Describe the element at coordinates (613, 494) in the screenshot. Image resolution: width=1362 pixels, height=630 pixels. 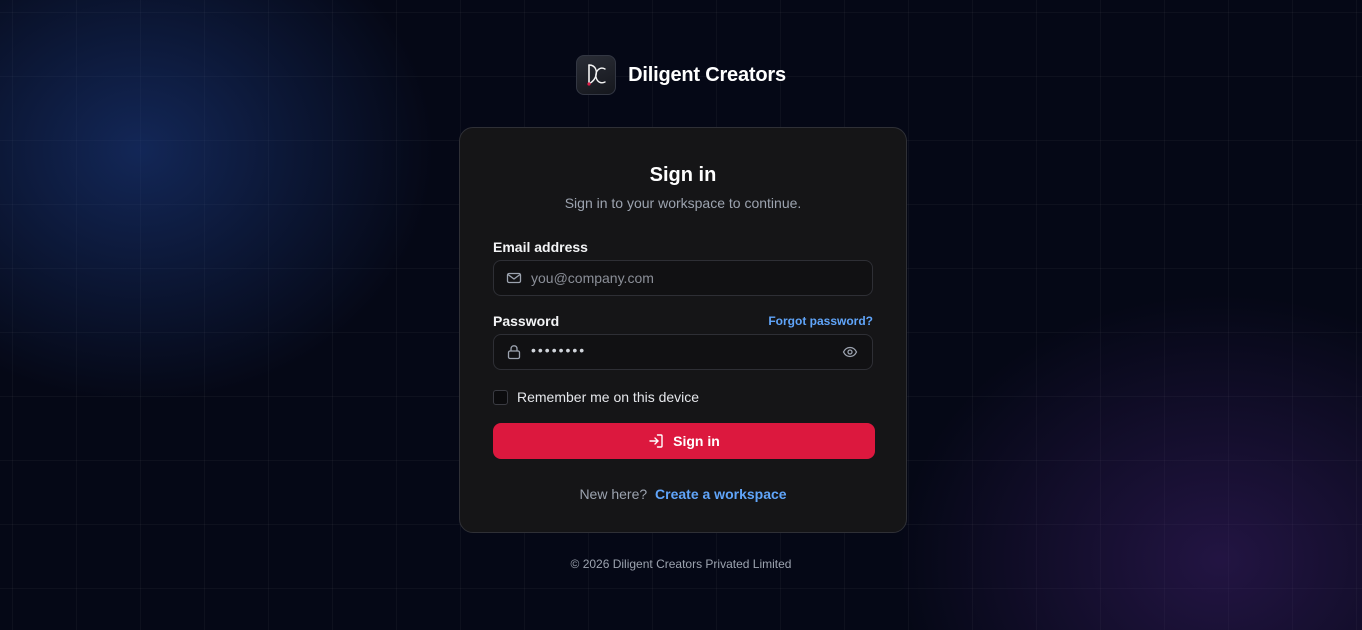
I see `signup-prompt: New here?` at that location.